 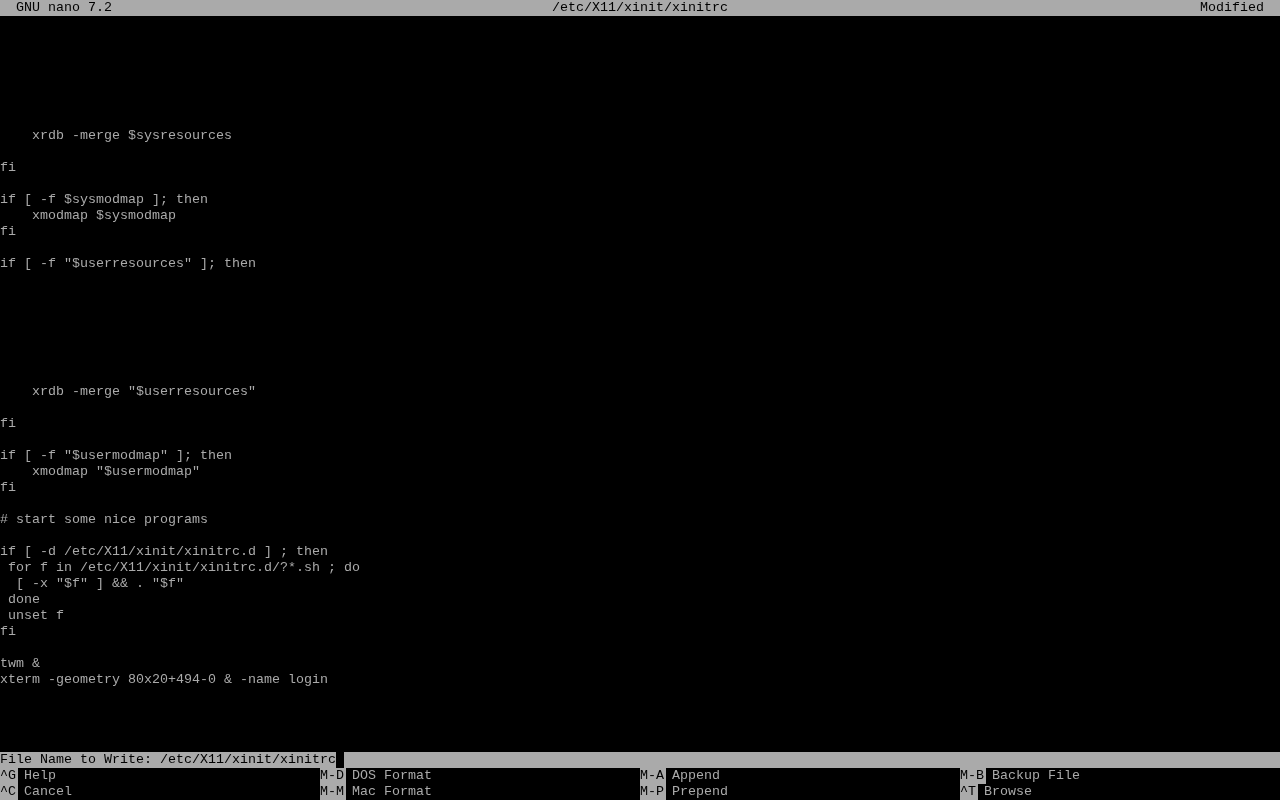 I want to click on shortcut-label: Prepend, so click(x=700, y=792).